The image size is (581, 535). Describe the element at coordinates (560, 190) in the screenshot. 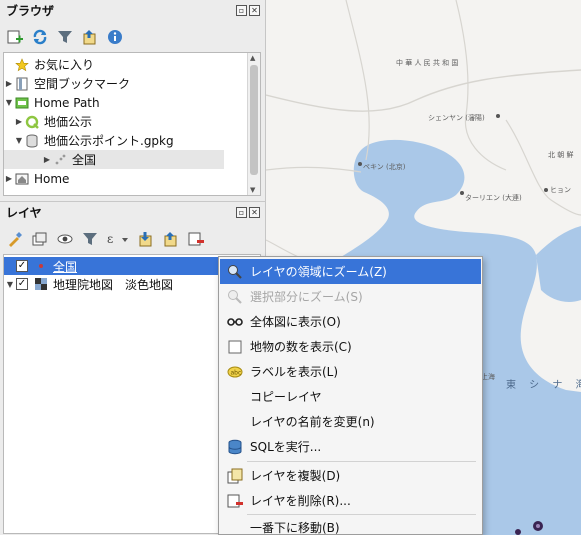

I see `map-label-pyongyang: ヒョン` at that location.